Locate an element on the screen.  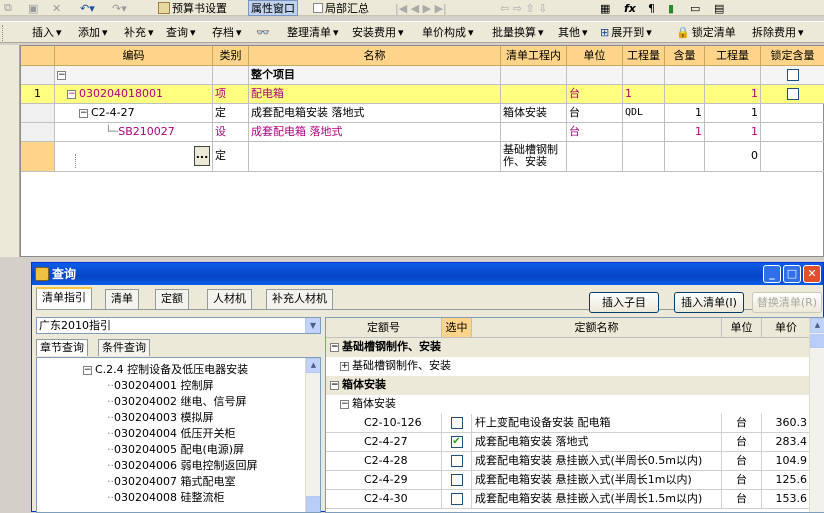
book-icon: ▮ is located at coordinates (671, 8).